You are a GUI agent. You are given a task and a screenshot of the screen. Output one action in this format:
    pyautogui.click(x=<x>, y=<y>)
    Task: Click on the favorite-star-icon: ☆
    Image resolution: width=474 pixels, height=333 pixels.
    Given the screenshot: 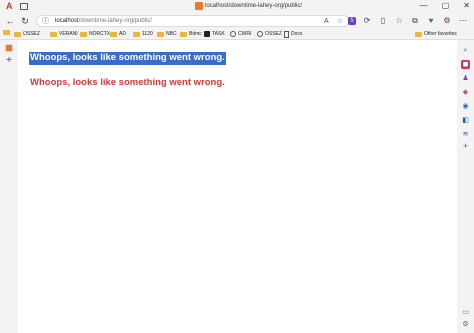 What is the action you would take?
    pyautogui.click(x=340, y=21)
    